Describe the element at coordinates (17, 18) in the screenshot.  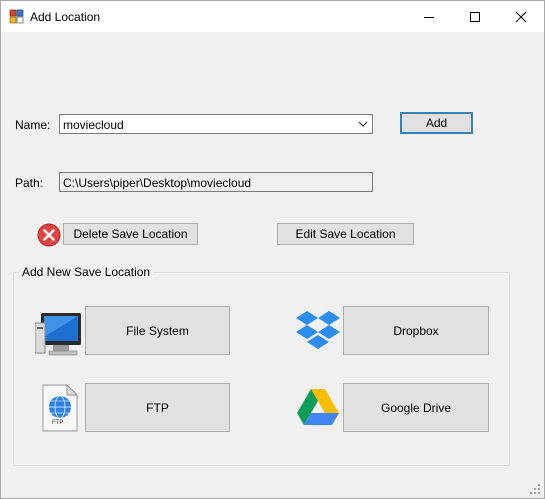
I see `app-icon` at that location.